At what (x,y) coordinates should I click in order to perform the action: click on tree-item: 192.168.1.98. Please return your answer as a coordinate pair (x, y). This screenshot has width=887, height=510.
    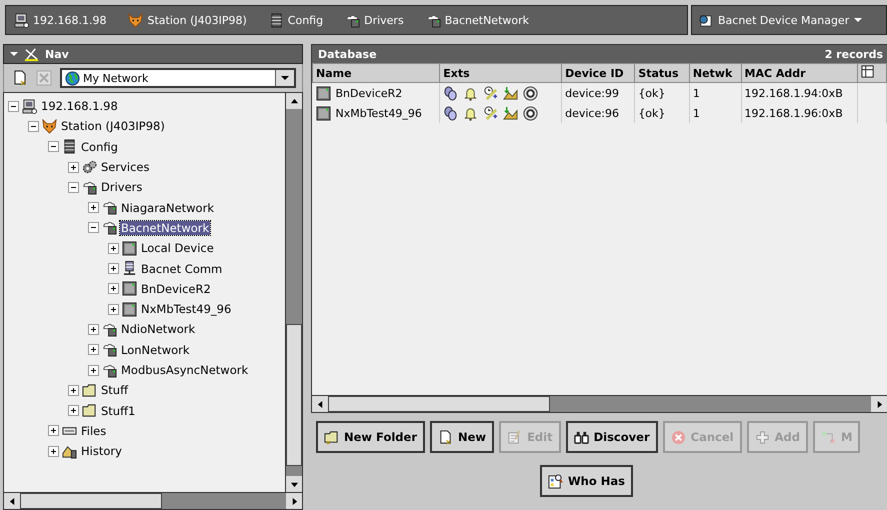
    Looking at the image, I should click on (79, 106).